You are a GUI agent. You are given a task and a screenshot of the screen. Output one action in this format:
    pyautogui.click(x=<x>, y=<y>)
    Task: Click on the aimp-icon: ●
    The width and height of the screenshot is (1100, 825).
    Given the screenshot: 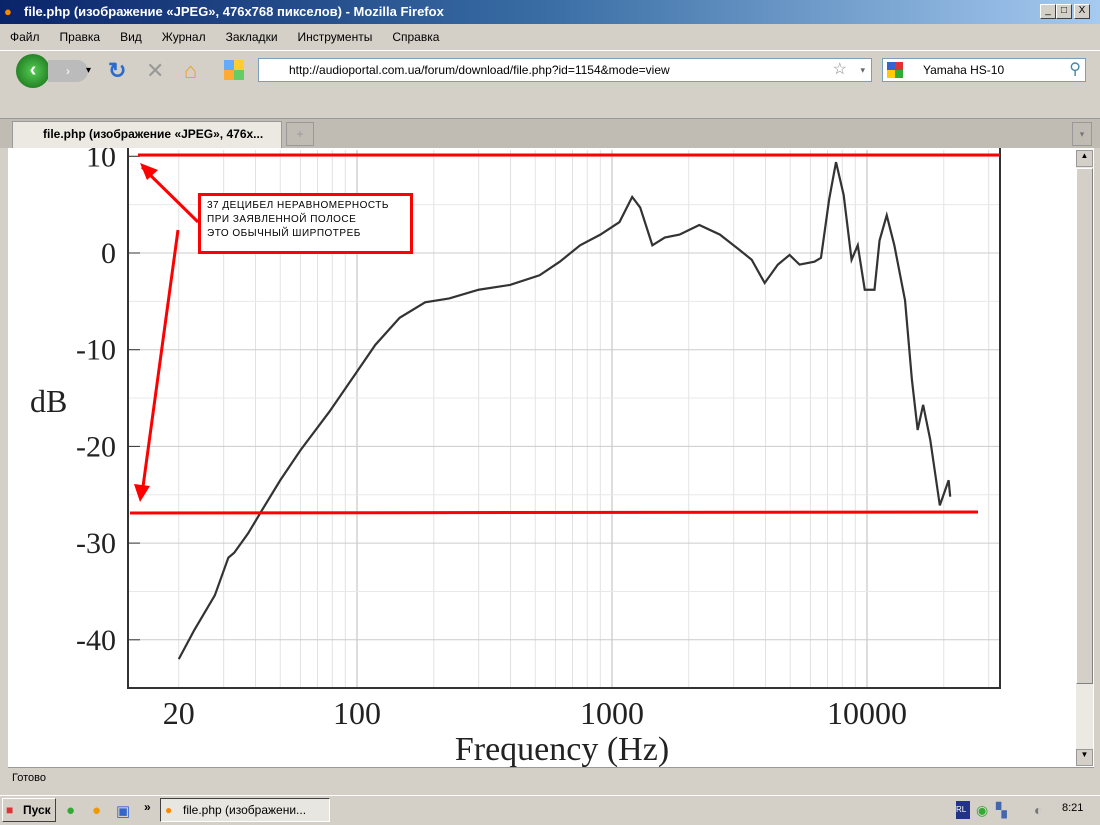 What is the action you would take?
    pyautogui.click(x=96, y=810)
    